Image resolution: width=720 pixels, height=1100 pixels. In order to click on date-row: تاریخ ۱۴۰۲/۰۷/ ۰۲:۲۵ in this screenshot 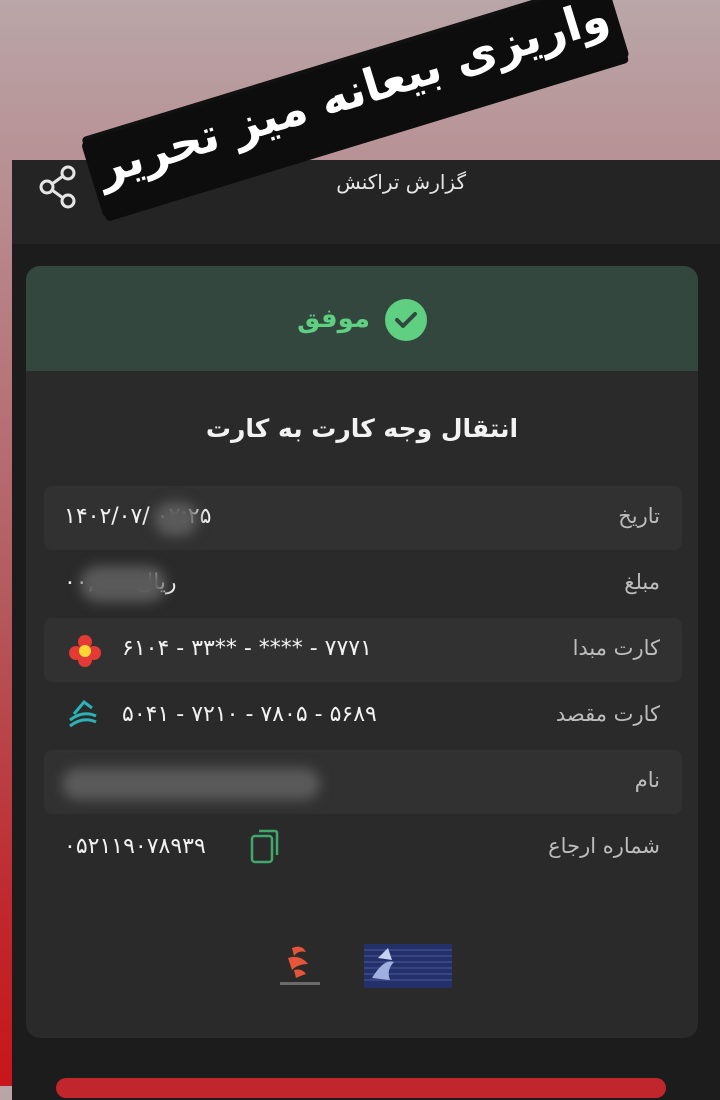, I will do `click(363, 518)`.